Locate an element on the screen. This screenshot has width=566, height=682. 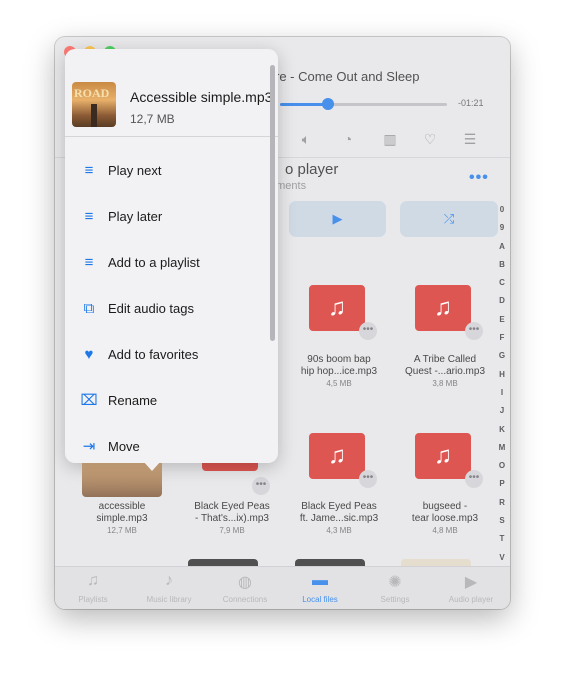
play-later-icon: ≡ is located at coordinates (89, 216).